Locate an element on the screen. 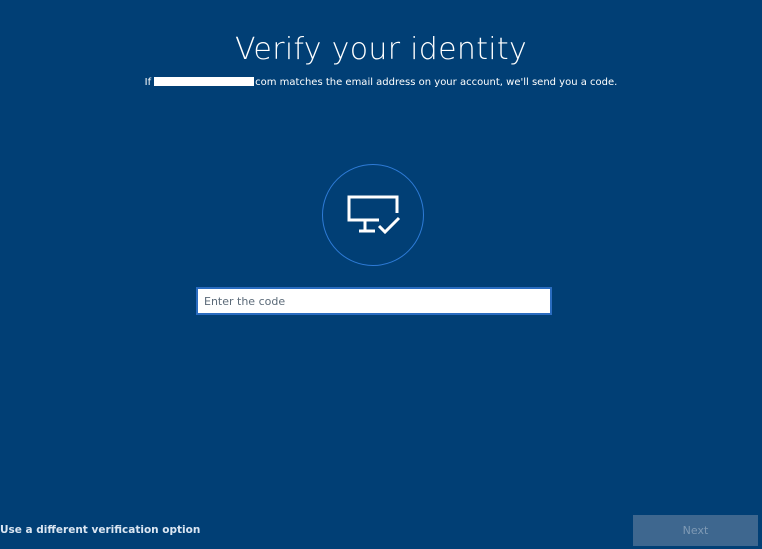 The width and height of the screenshot is (762, 549). redacted-email is located at coordinates (204, 81).